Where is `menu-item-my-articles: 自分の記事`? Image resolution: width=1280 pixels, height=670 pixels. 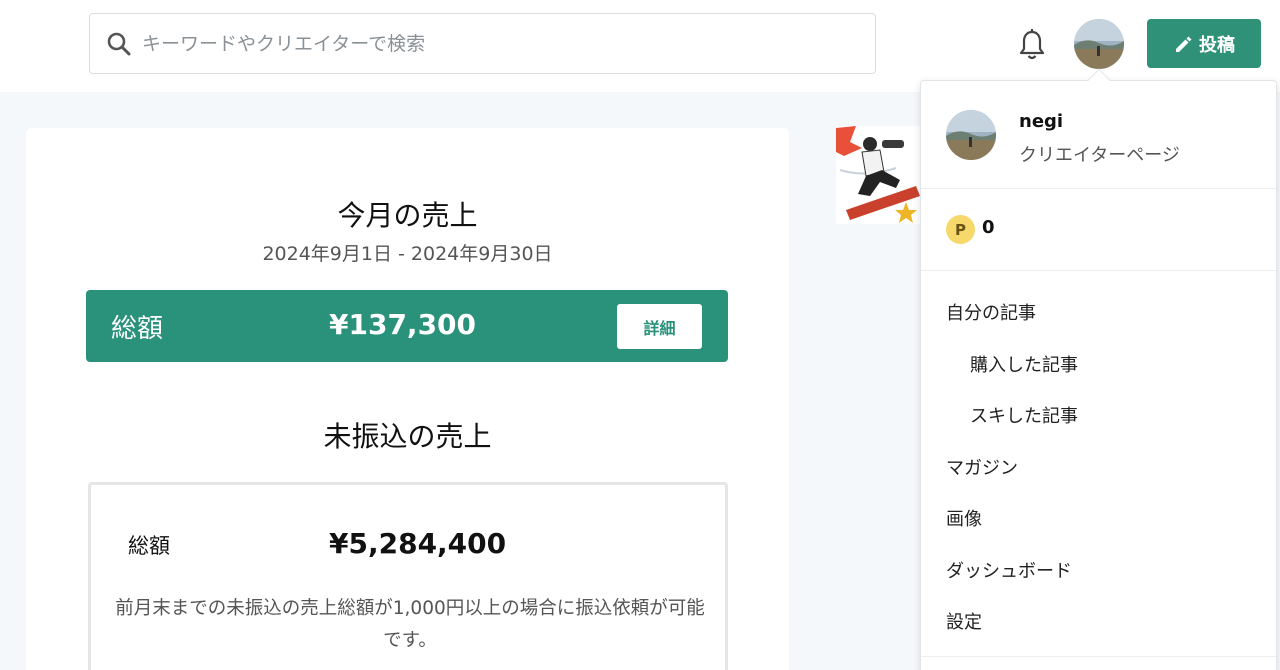 menu-item-my-articles: 自分の記事 is located at coordinates (991, 312).